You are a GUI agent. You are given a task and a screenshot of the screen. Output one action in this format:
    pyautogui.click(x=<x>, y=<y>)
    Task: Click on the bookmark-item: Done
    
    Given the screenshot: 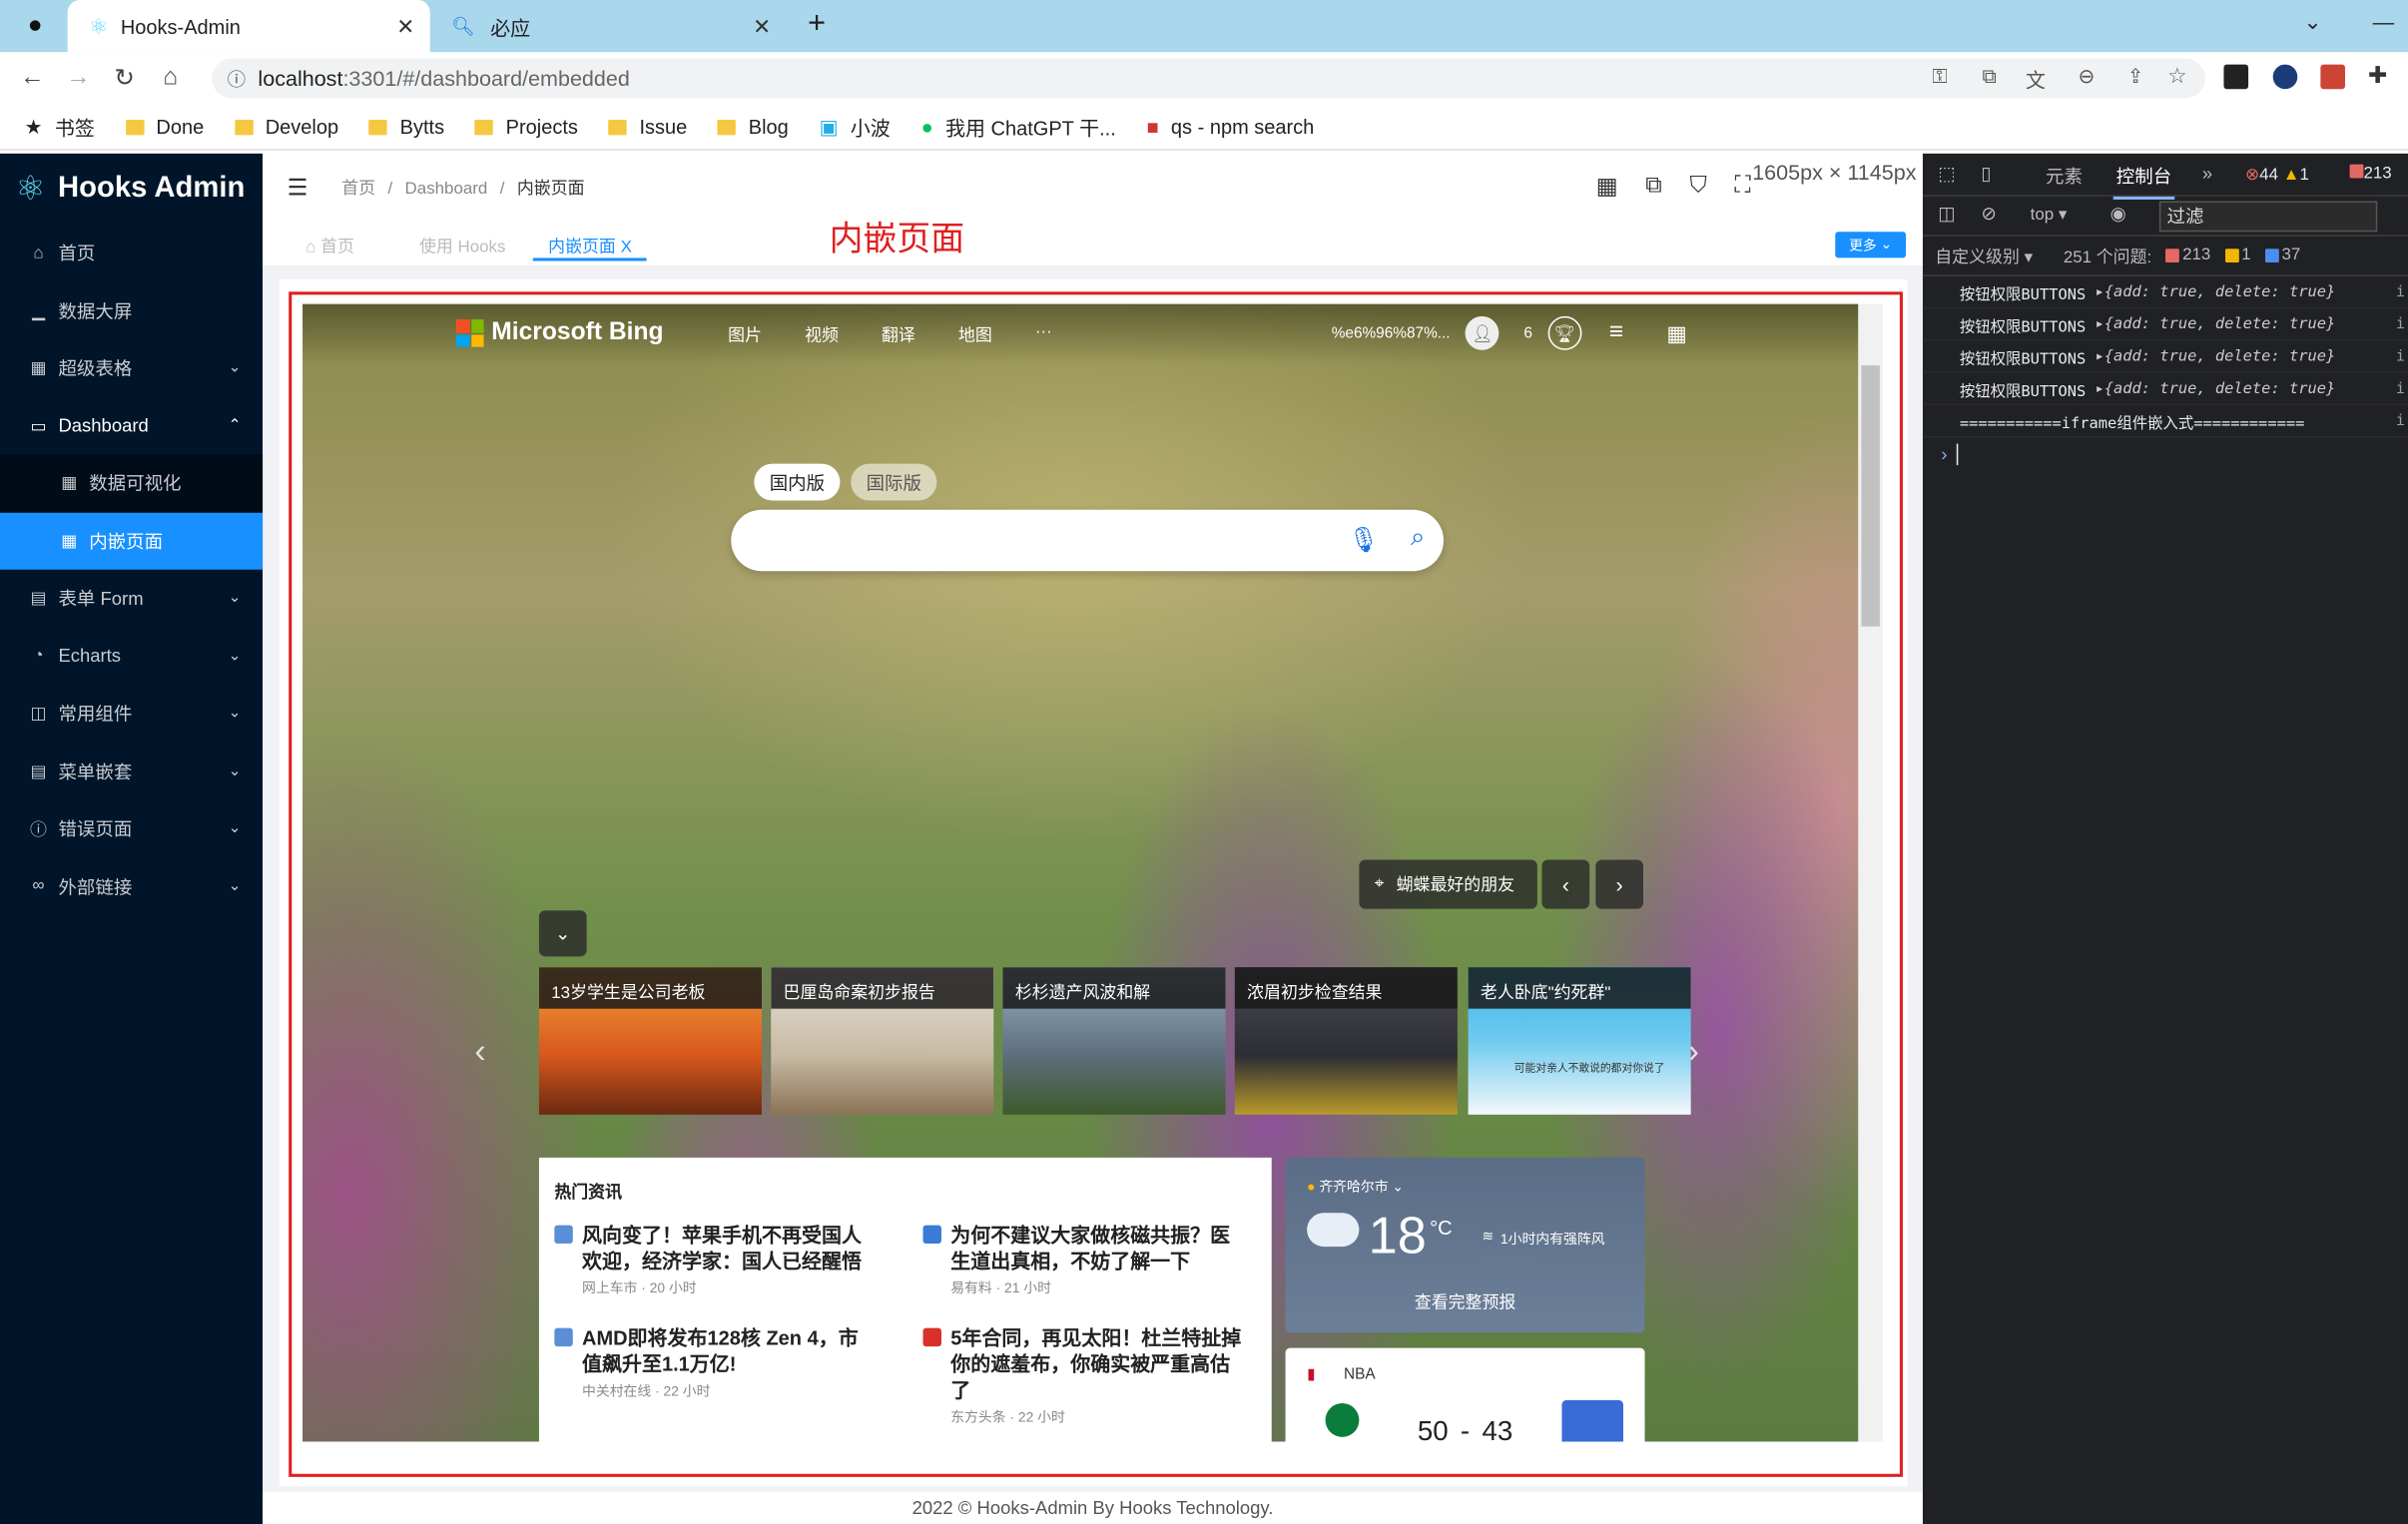 What is the action you would take?
    pyautogui.click(x=165, y=126)
    